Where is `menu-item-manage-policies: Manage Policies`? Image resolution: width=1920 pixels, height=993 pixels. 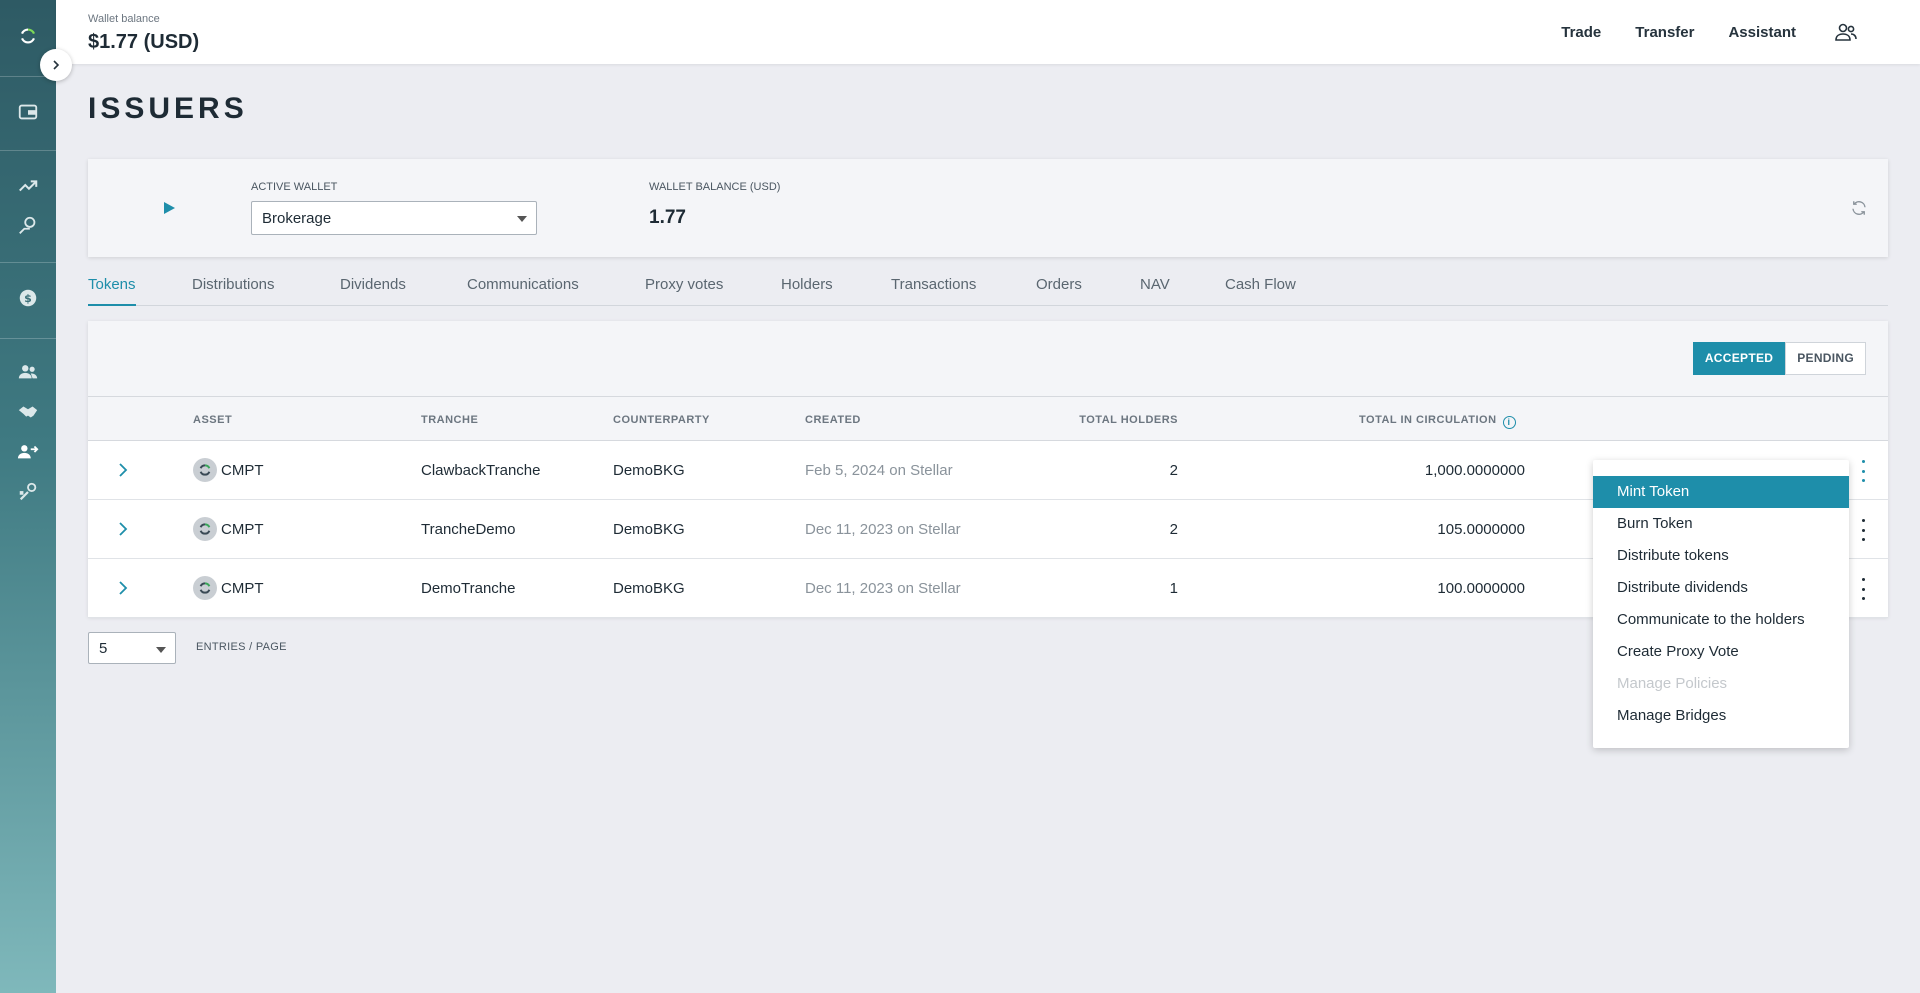 menu-item-manage-policies: Manage Policies is located at coordinates (1672, 683).